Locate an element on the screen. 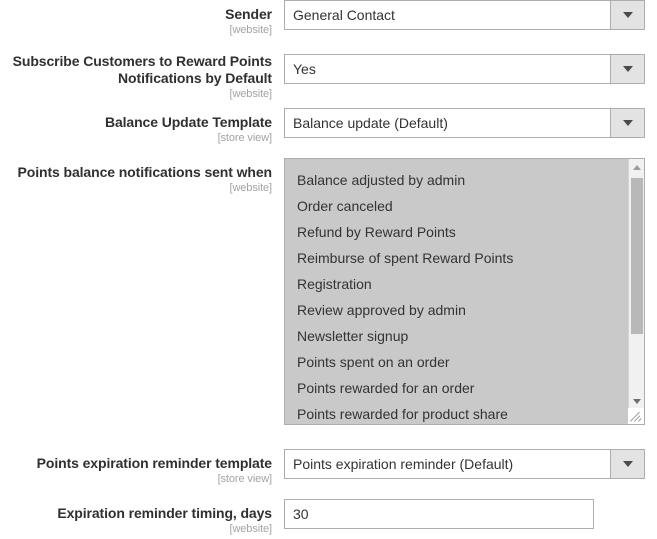 The height and width of the screenshot is (539, 657). field-control-expiration-reminder-timing-days: 30 is located at coordinates (439, 514).